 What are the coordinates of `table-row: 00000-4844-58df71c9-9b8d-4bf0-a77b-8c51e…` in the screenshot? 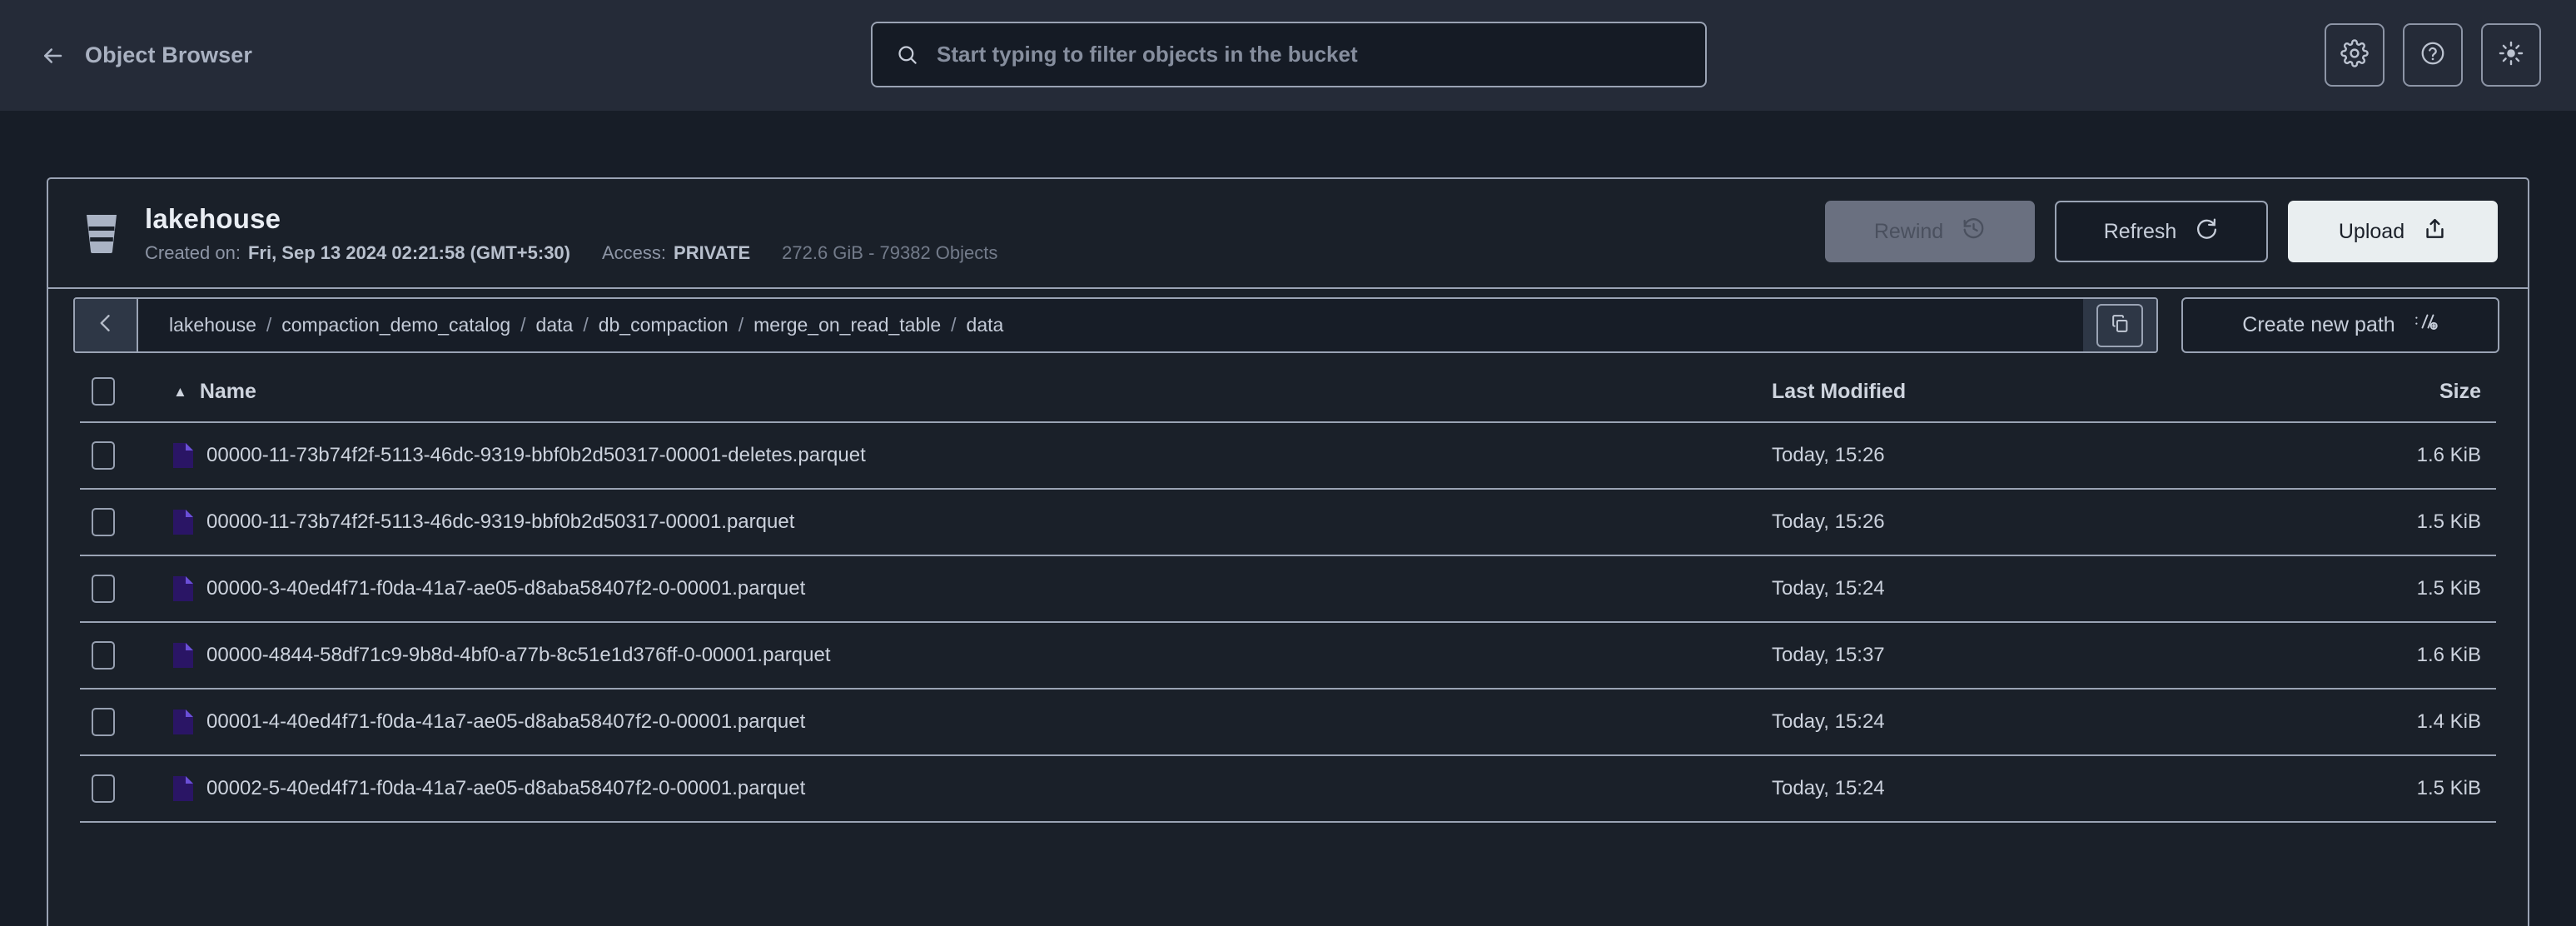 It's located at (1288, 656).